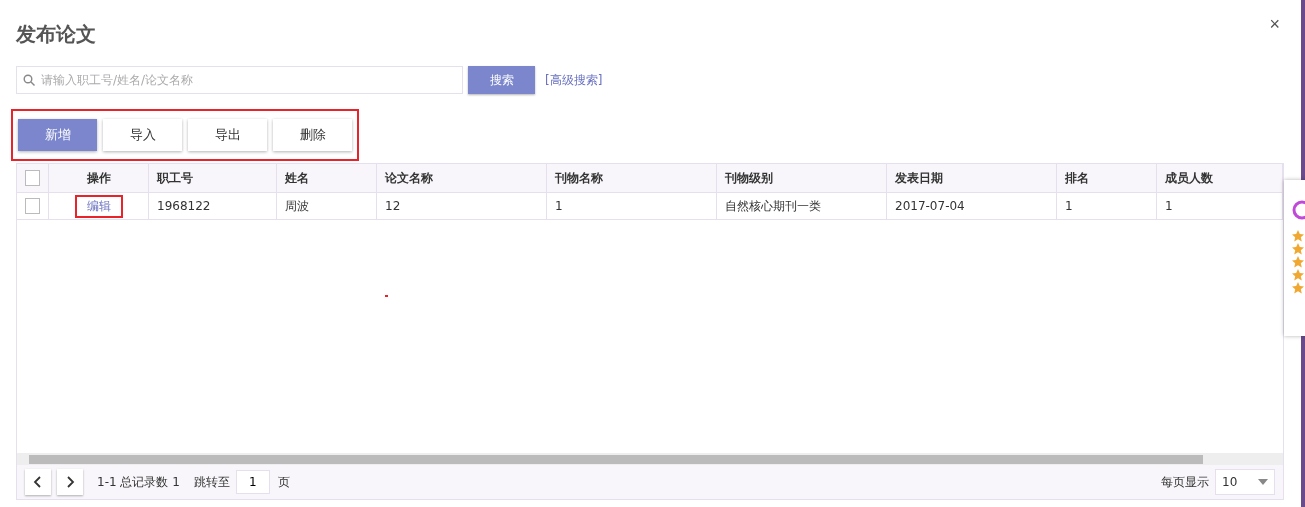 The height and width of the screenshot is (507, 1305). What do you see at coordinates (972, 206) in the screenshot?
I see `table-cell: 2017-07-04` at bounding box center [972, 206].